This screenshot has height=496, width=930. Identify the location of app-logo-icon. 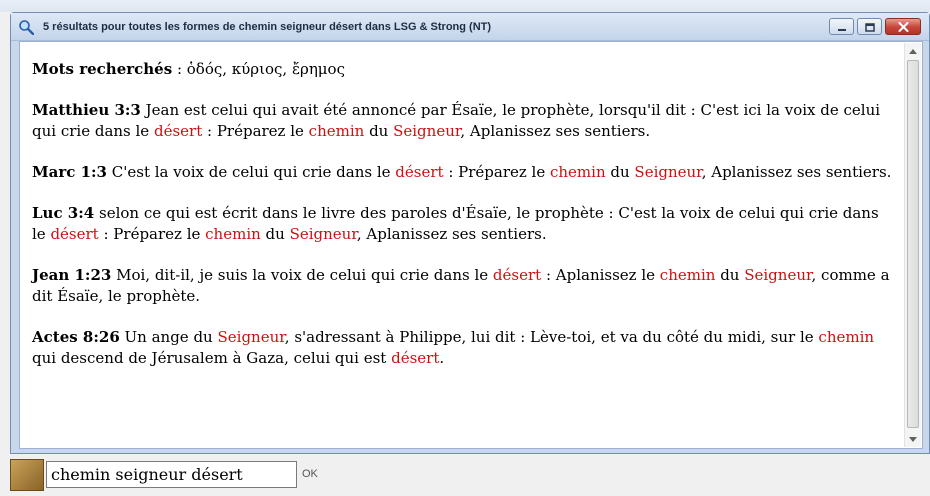
(27, 475).